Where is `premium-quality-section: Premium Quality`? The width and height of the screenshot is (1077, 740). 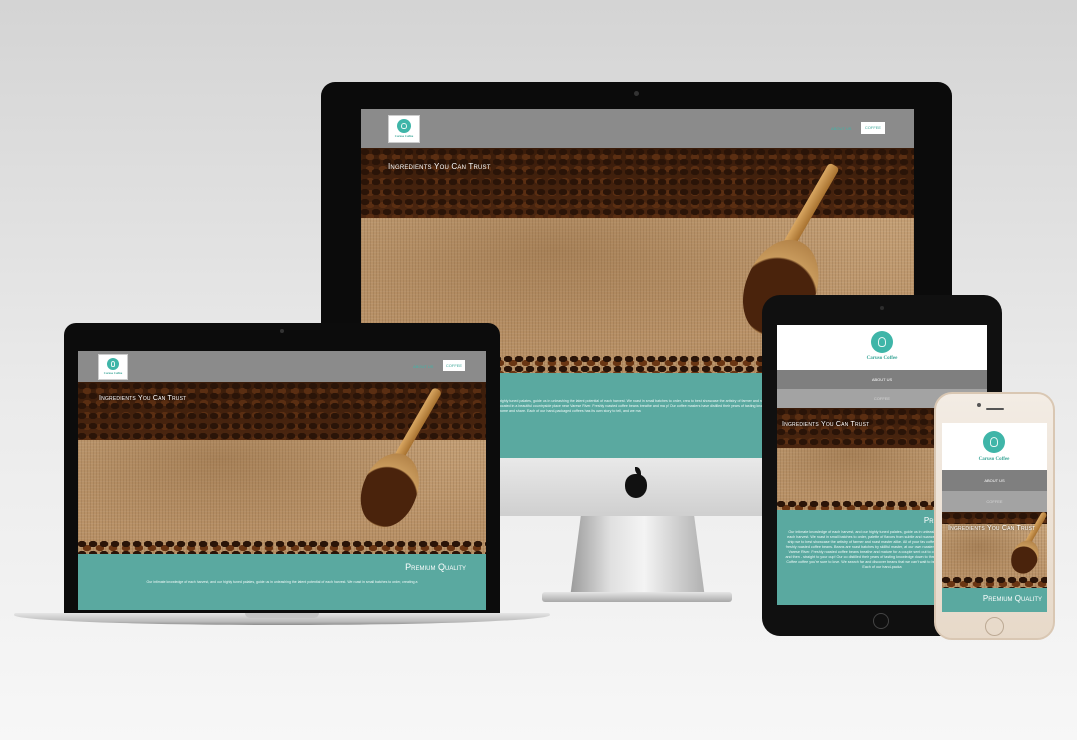 premium-quality-section: Premium Quality is located at coordinates (994, 600).